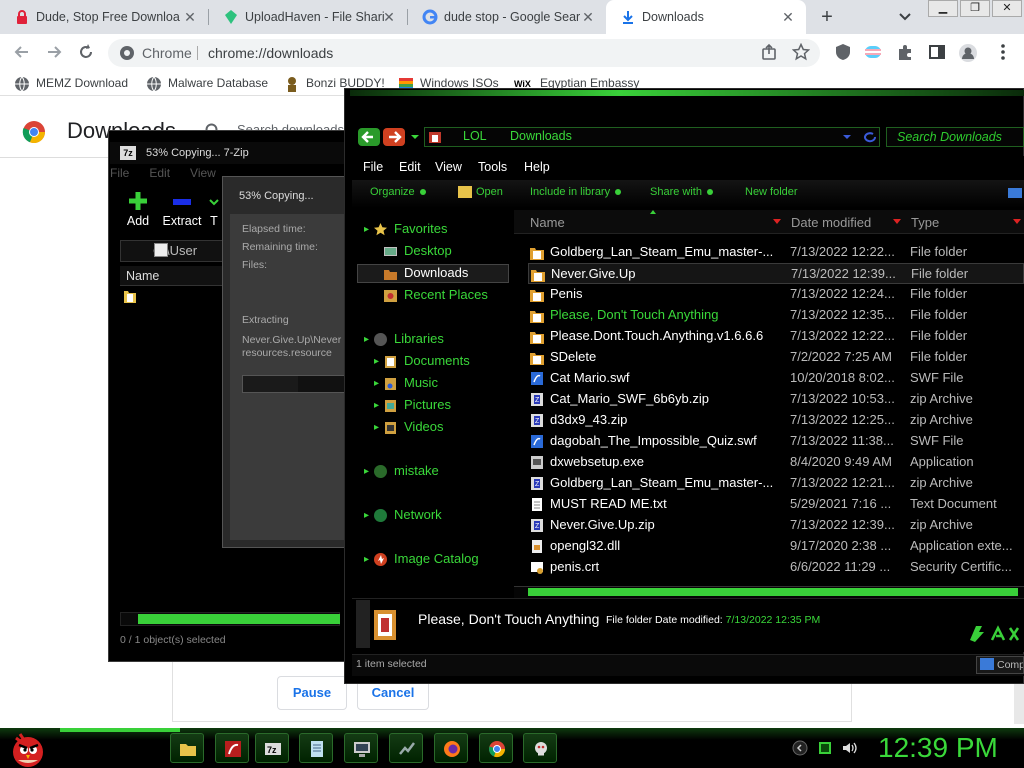  What do you see at coordinates (706, 17) in the screenshot?
I see `tab-downloads: Downloads ✕` at bounding box center [706, 17].